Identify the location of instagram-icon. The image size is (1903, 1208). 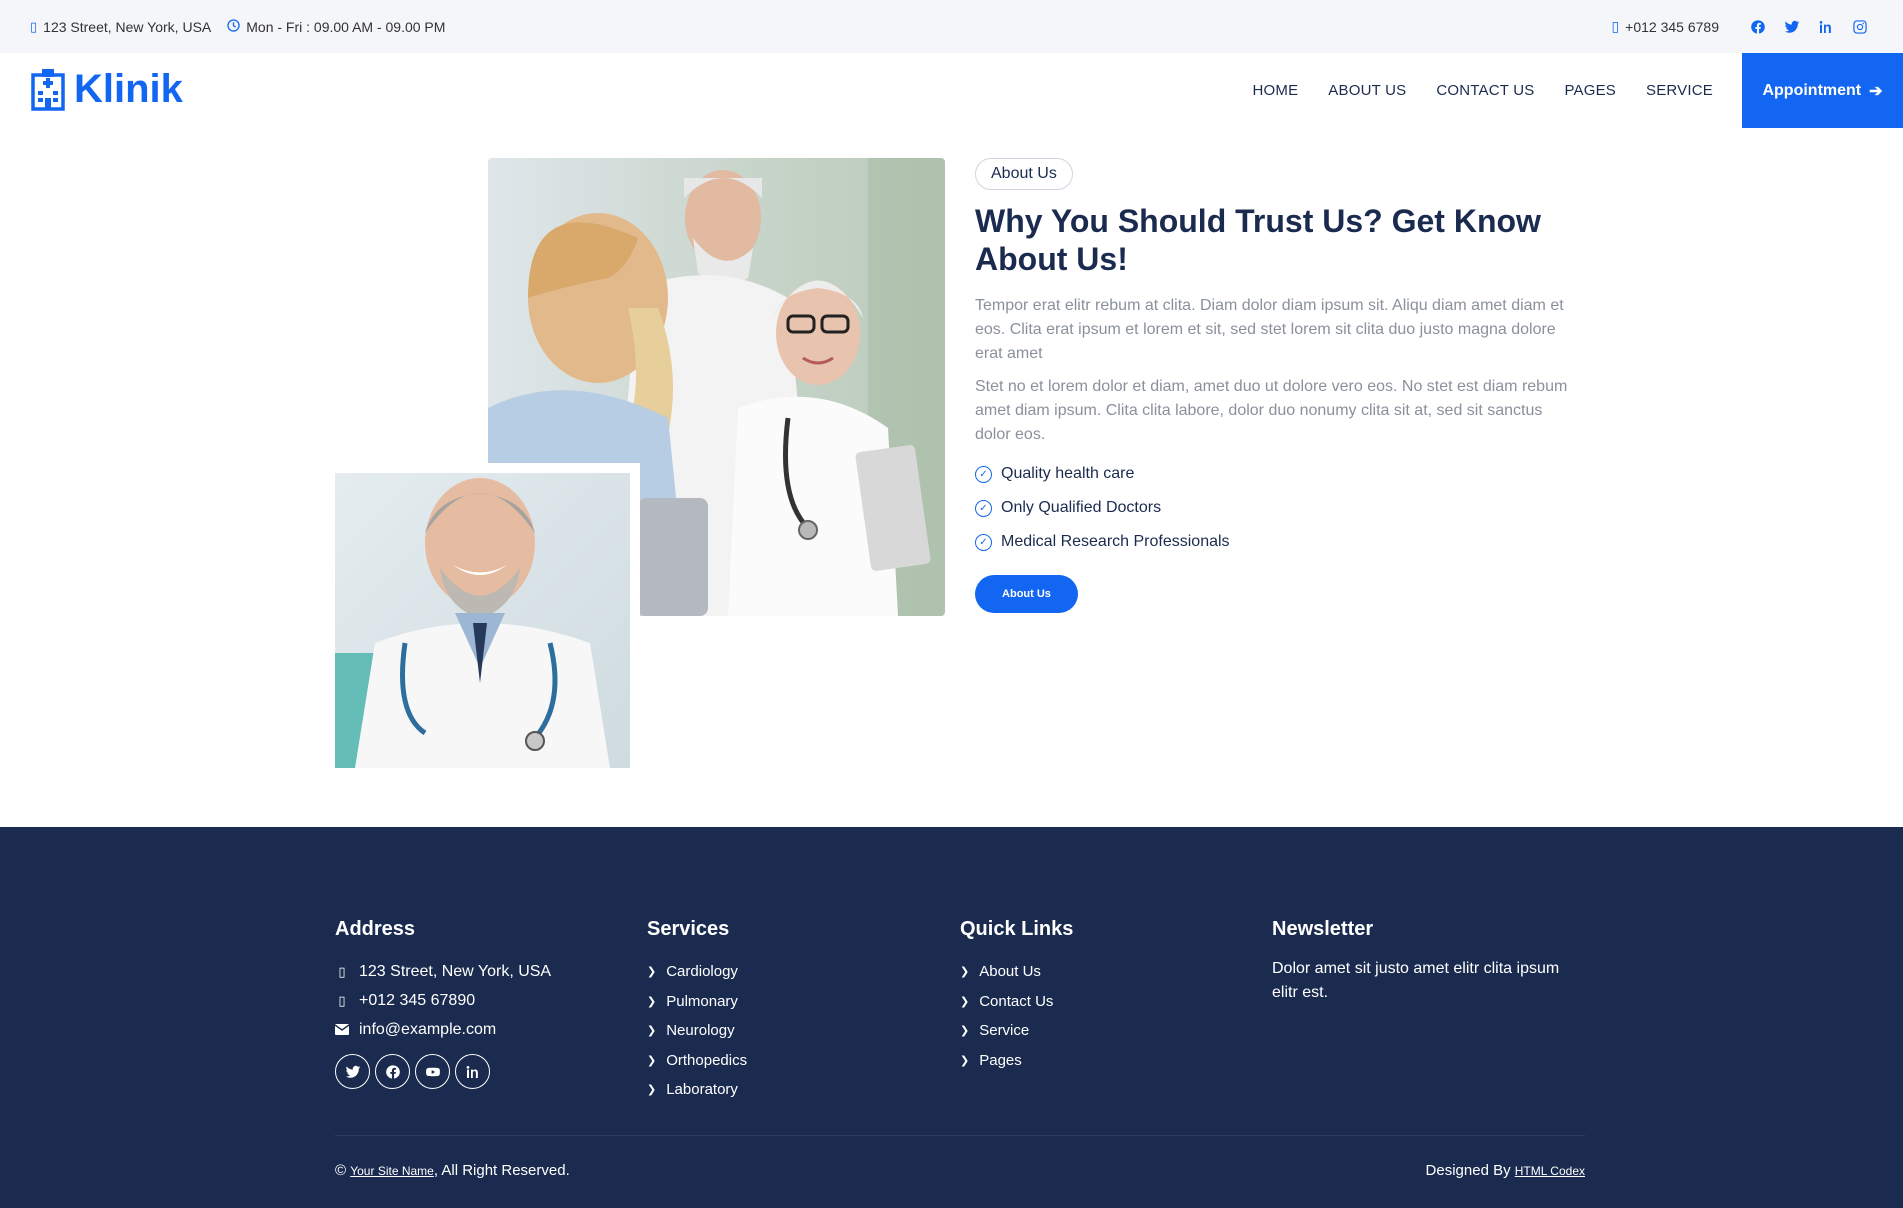
(1860, 27).